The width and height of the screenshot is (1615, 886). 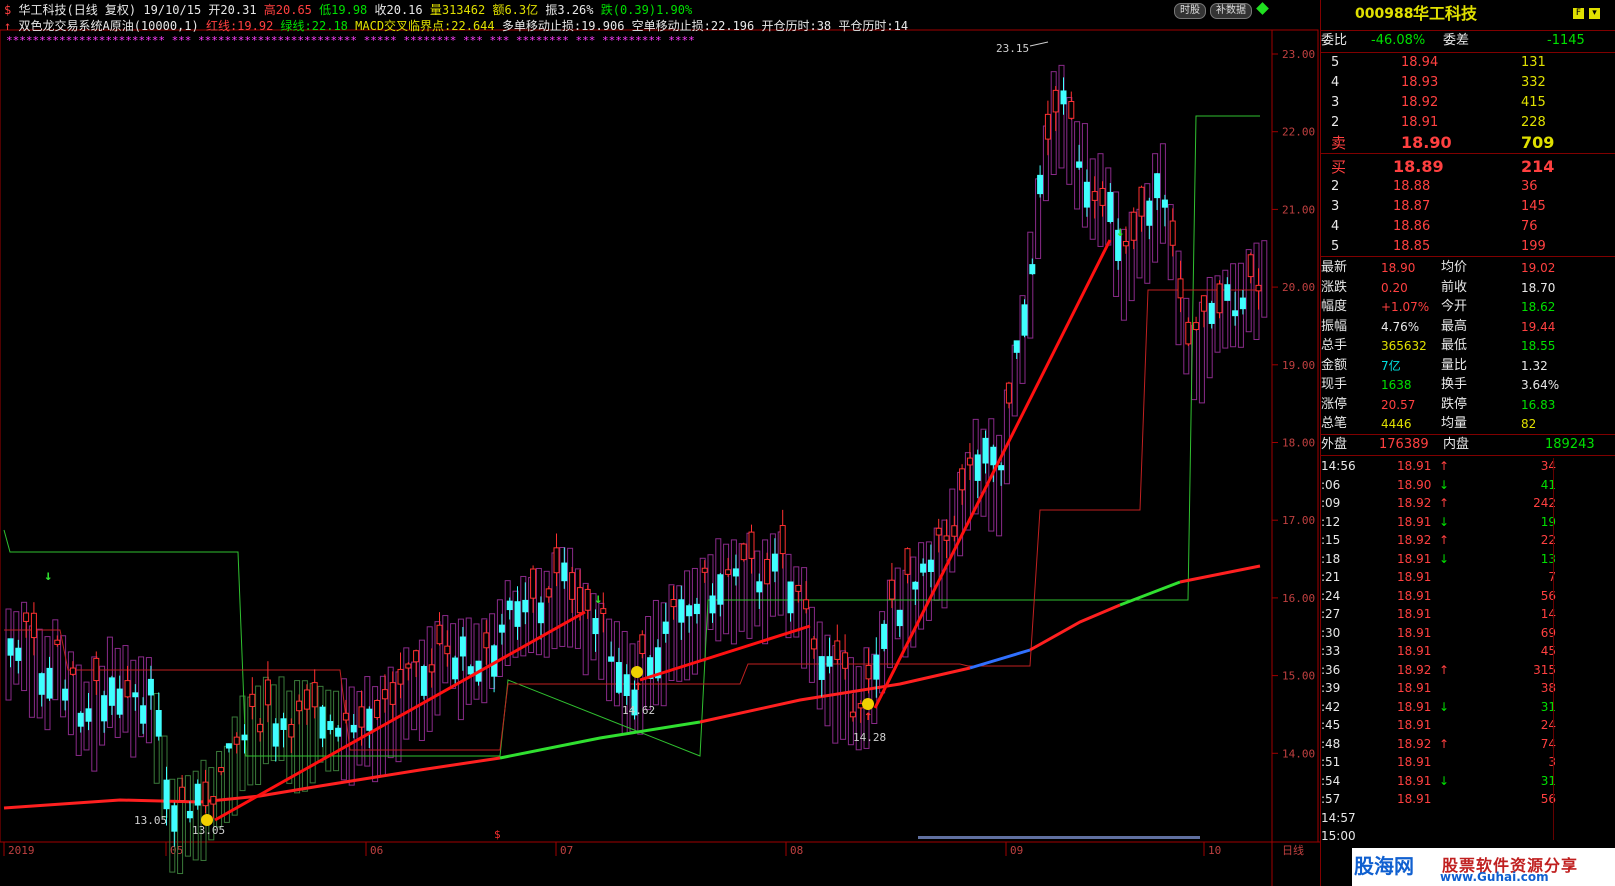 I want to click on stat-row: 涨停 20.57 跌停 16.83, so click(x=1468, y=405).